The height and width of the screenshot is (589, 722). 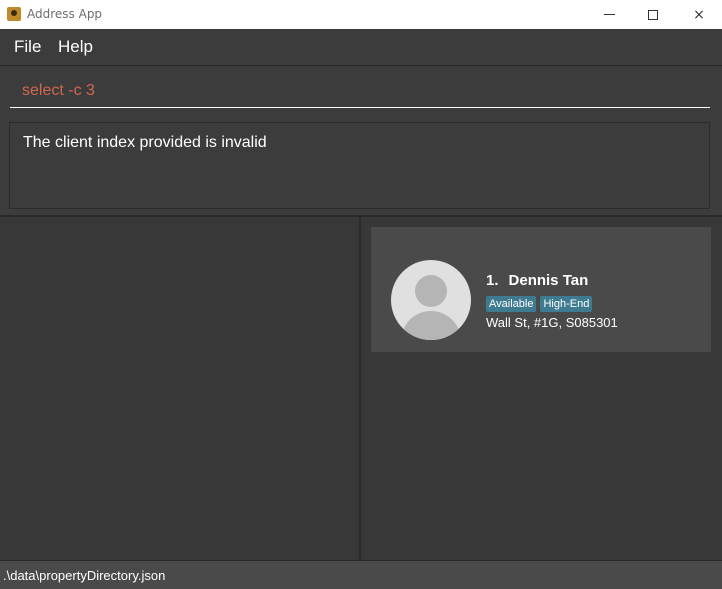 I want to click on client-name-row: 1. Dennis Tan, so click(x=537, y=280).